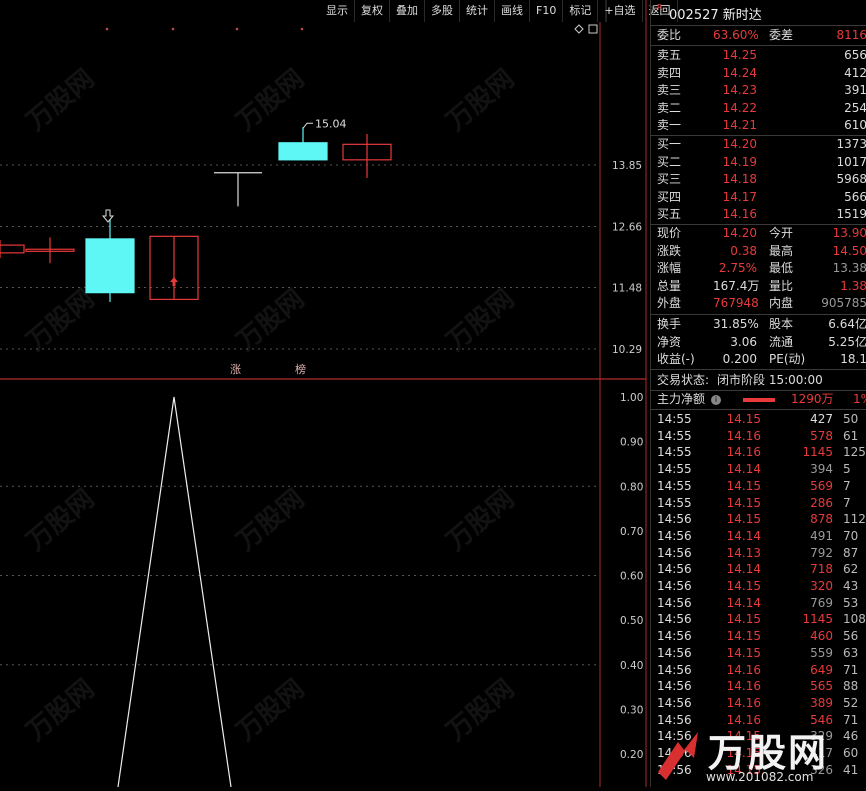 This screenshot has height=791, width=866. Describe the element at coordinates (821, 552) in the screenshot. I see `tick-volume: 792` at that location.